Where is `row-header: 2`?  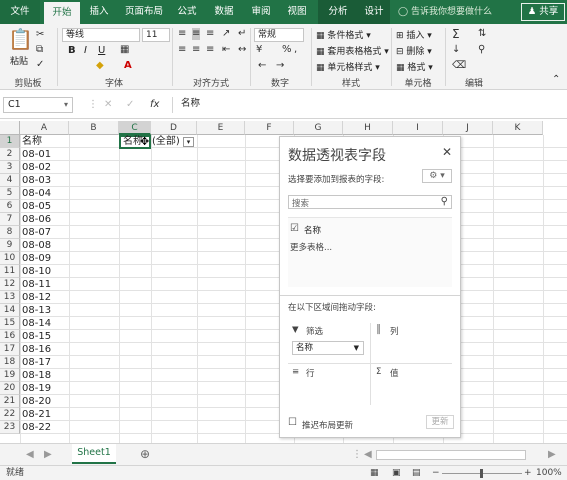 row-header: 2 is located at coordinates (10, 154).